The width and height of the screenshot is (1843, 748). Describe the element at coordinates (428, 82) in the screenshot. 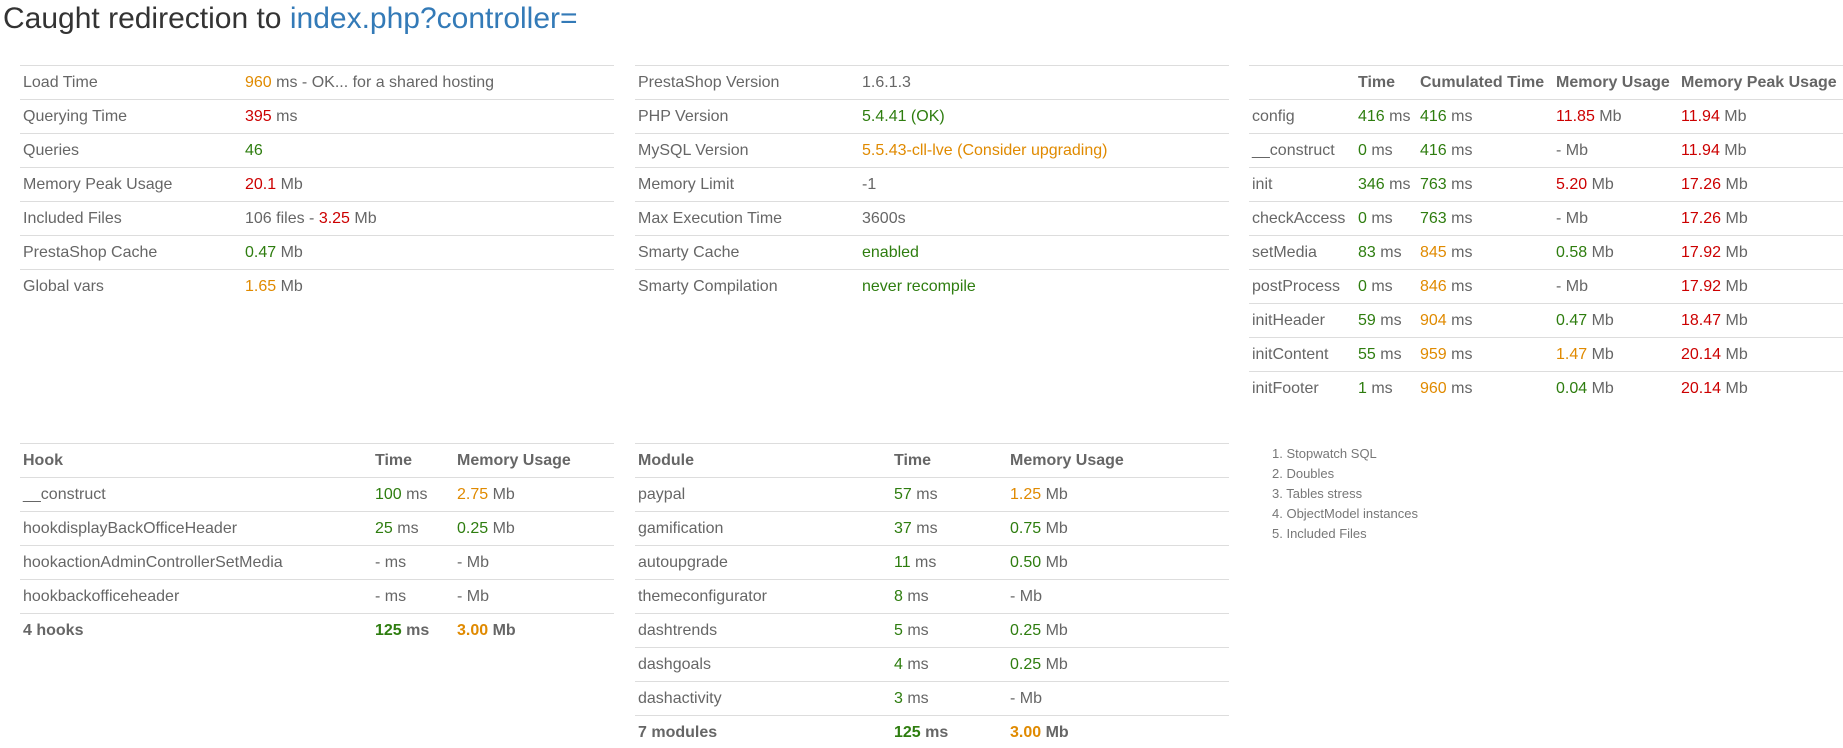

I see `load-stat-value: 960 ms - OK... for a shared hosting` at that location.